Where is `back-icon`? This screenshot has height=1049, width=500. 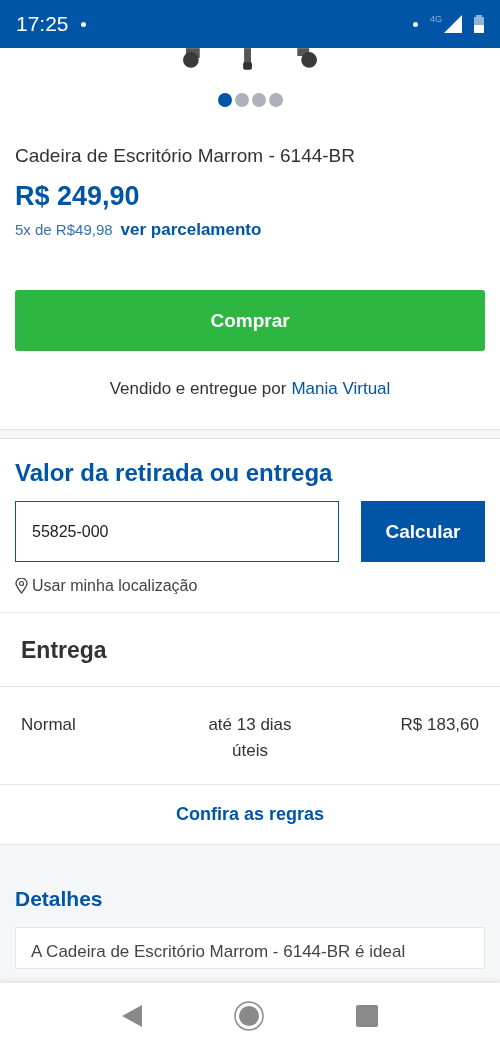
back-icon is located at coordinates (132, 1016).